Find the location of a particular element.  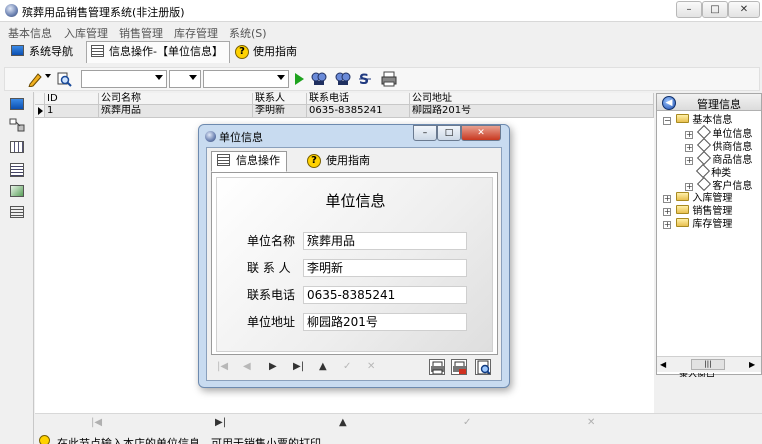

scroll-right-icon: ▶ is located at coordinates (752, 364).